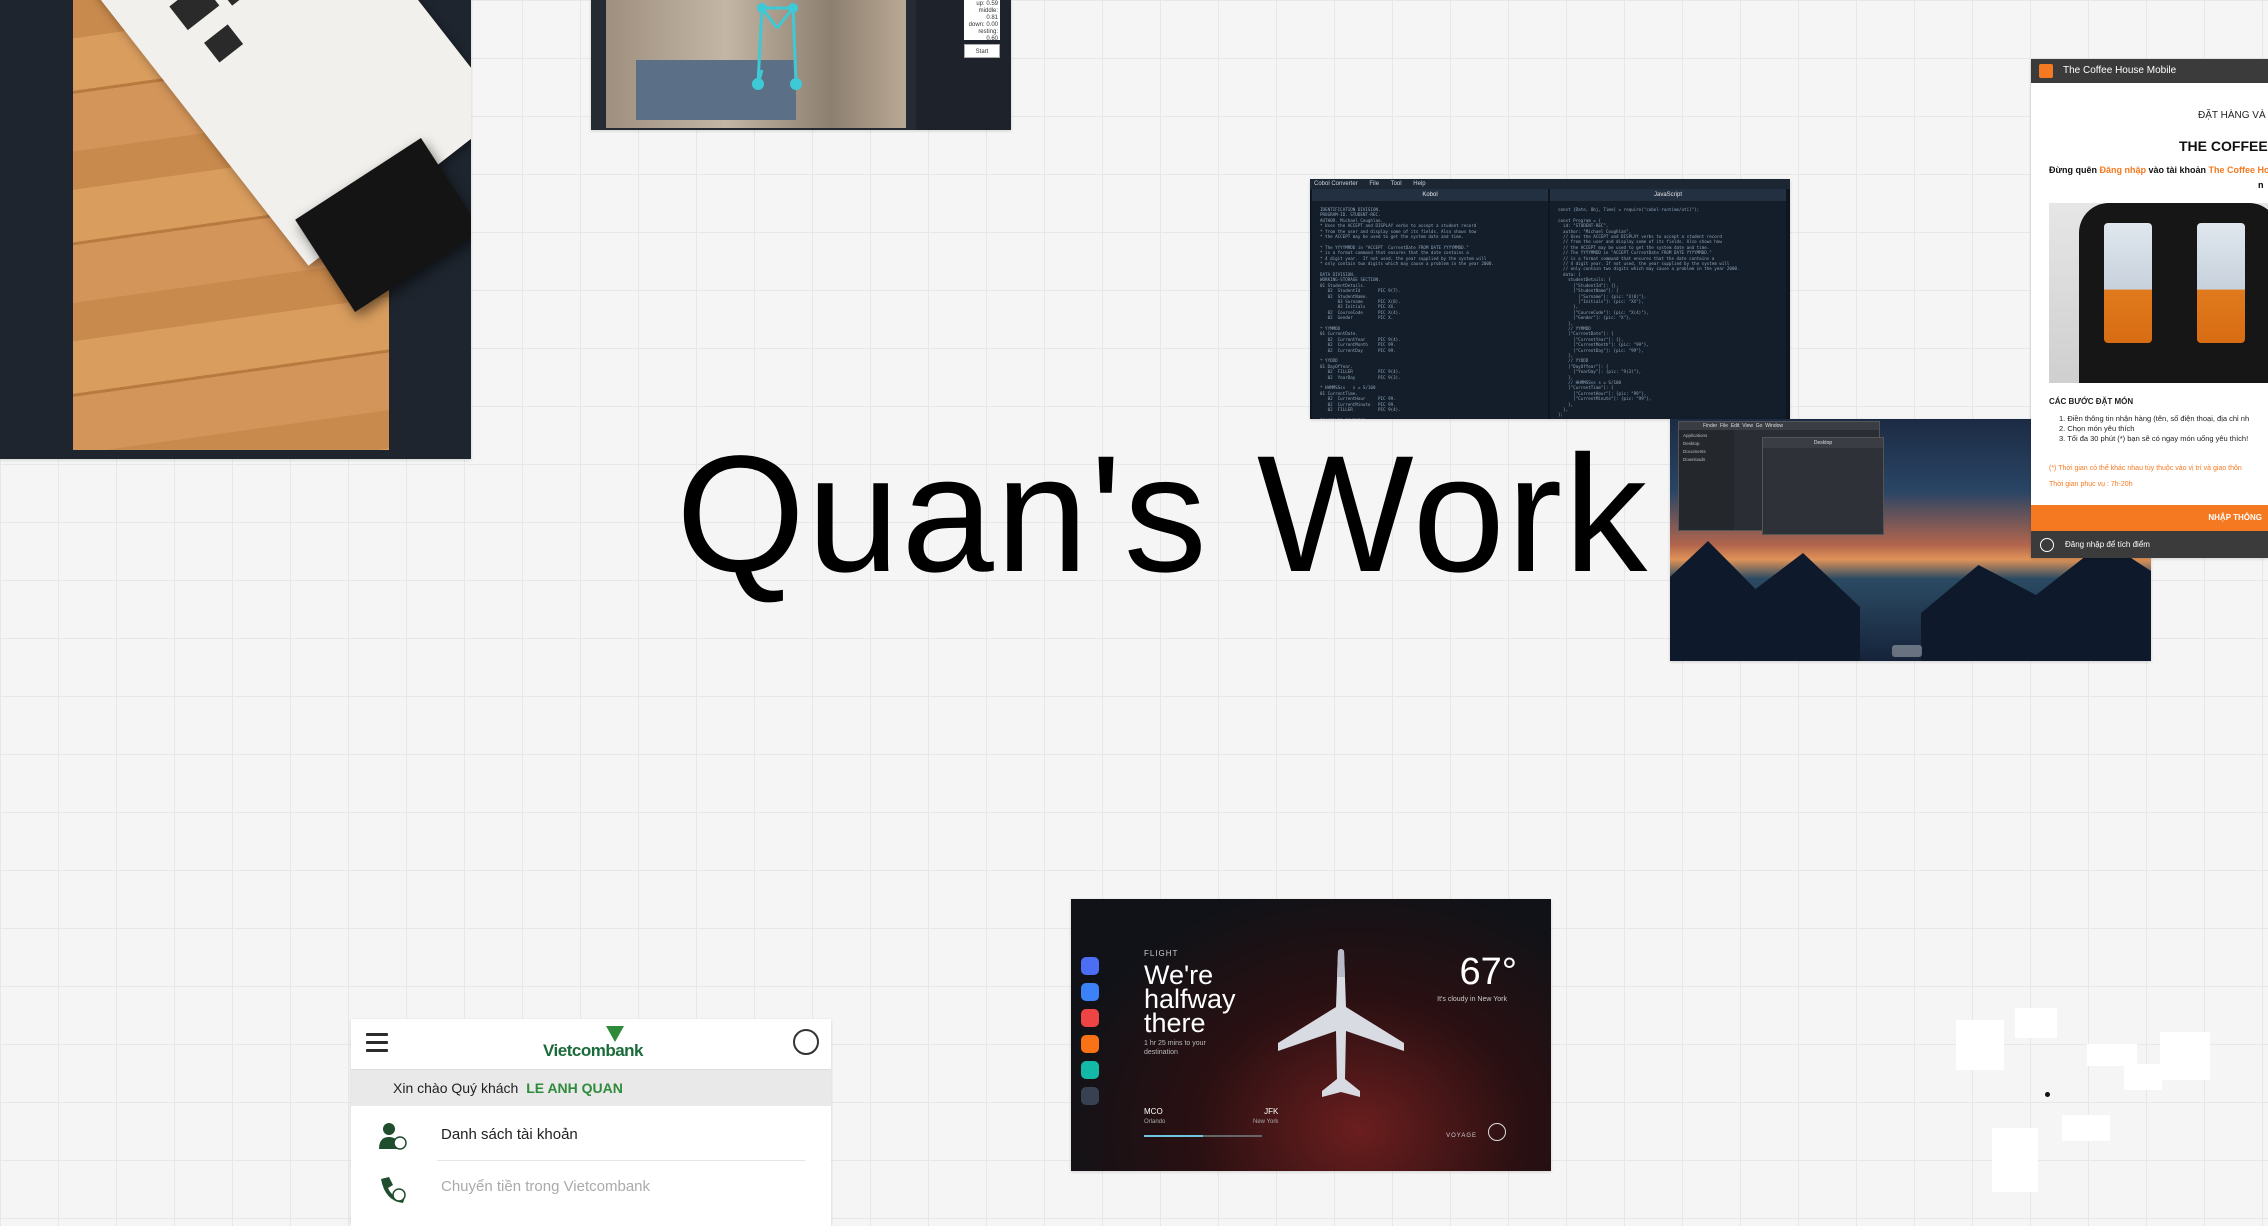  Describe the element at coordinates (593, 1050) in the screenshot. I see `vcb-brand: Vietcombank` at that location.